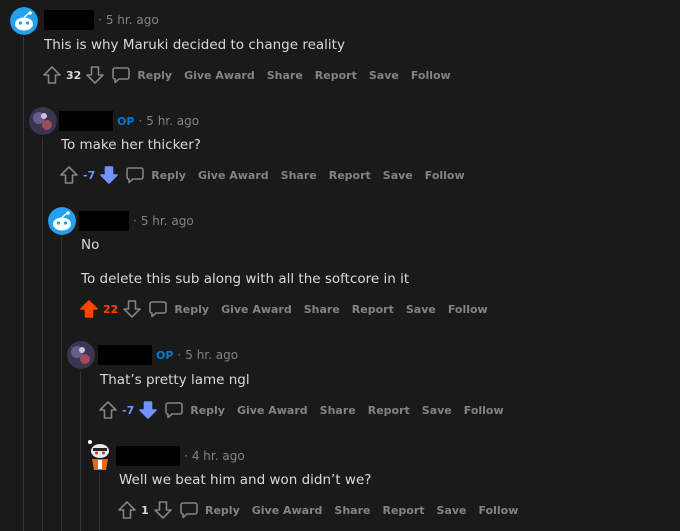 This screenshot has width=680, height=531. Describe the element at coordinates (218, 456) in the screenshot. I see `comment-timestamp: 4 hr. ago` at that location.